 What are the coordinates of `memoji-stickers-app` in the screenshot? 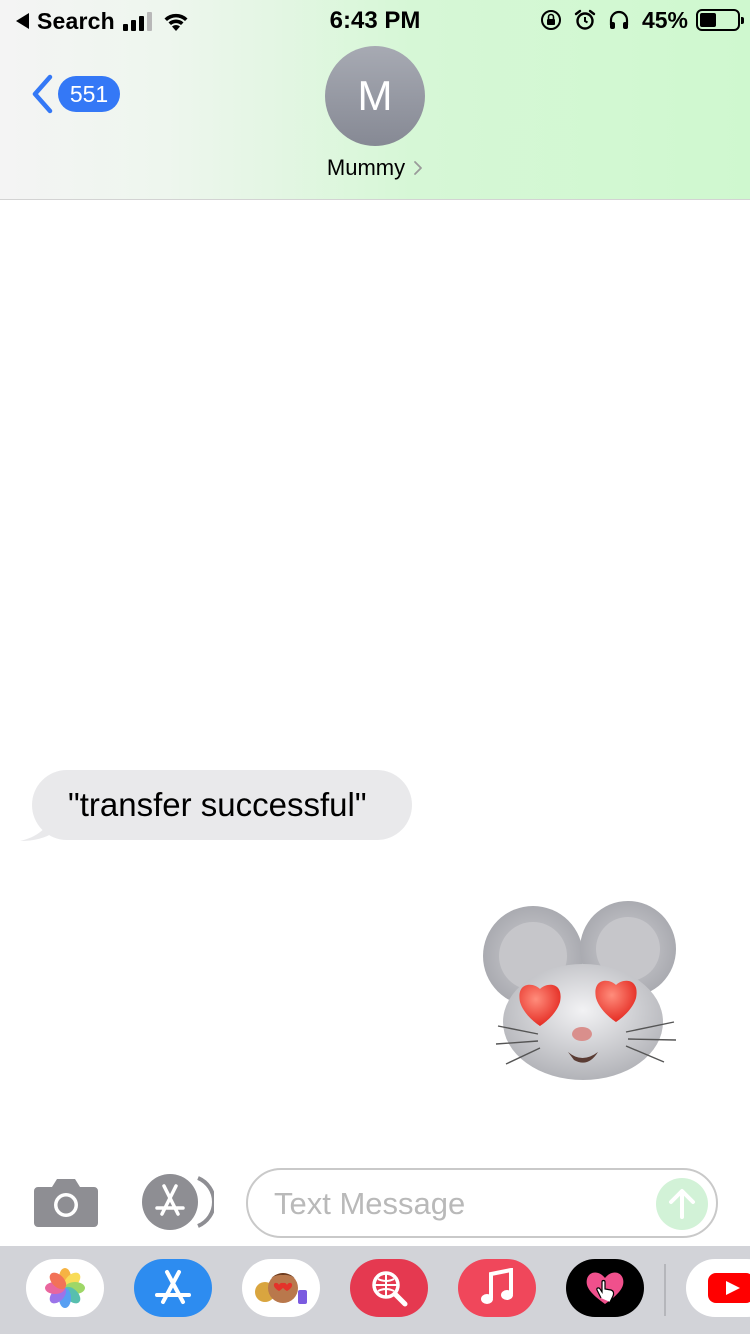 It's located at (281, 1288).